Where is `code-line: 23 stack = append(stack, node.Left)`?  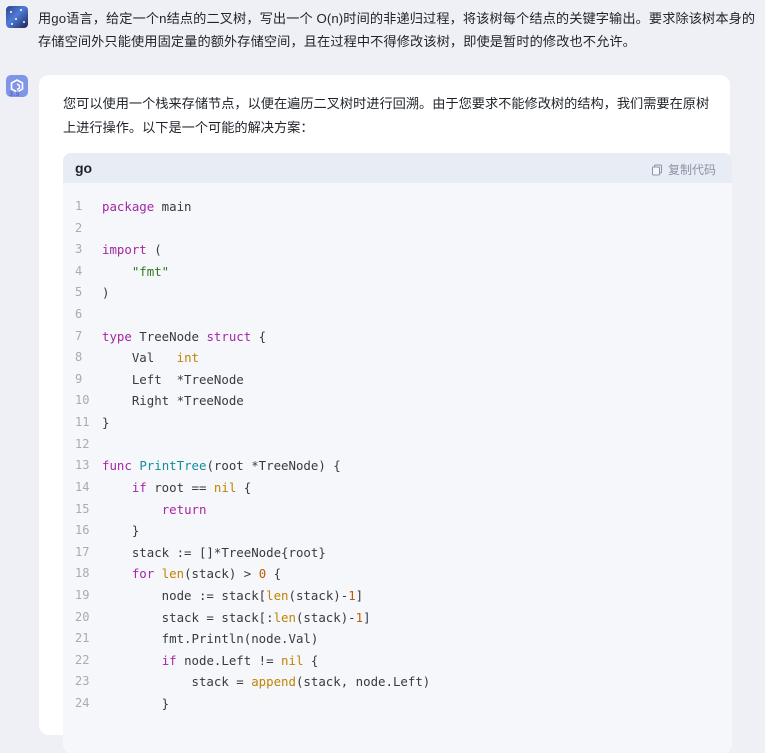 code-line: 23 stack = append(stack, node.Left) is located at coordinates (397, 682).